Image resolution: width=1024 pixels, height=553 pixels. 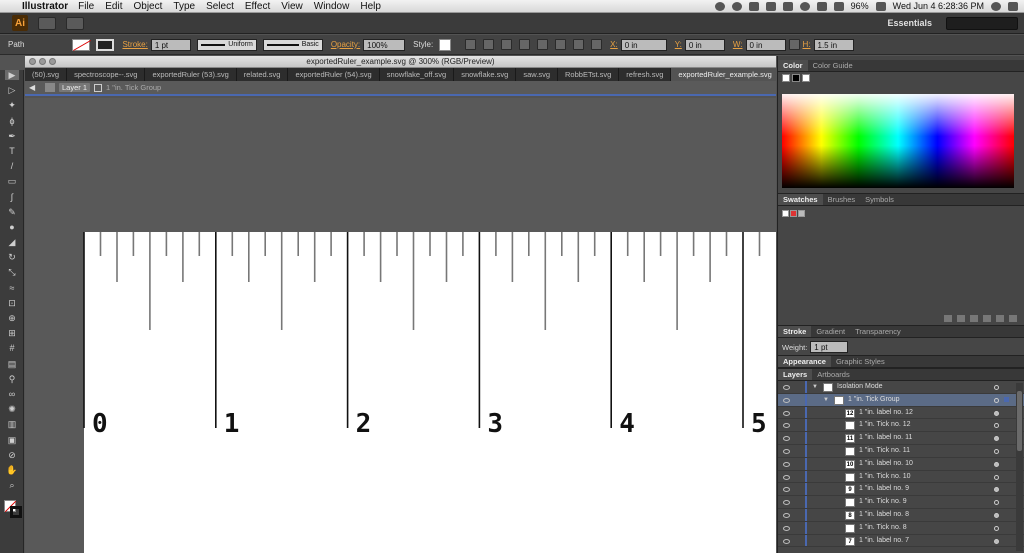 I want to click on document-tab: snowflake_off.svg, so click(x=417, y=74).